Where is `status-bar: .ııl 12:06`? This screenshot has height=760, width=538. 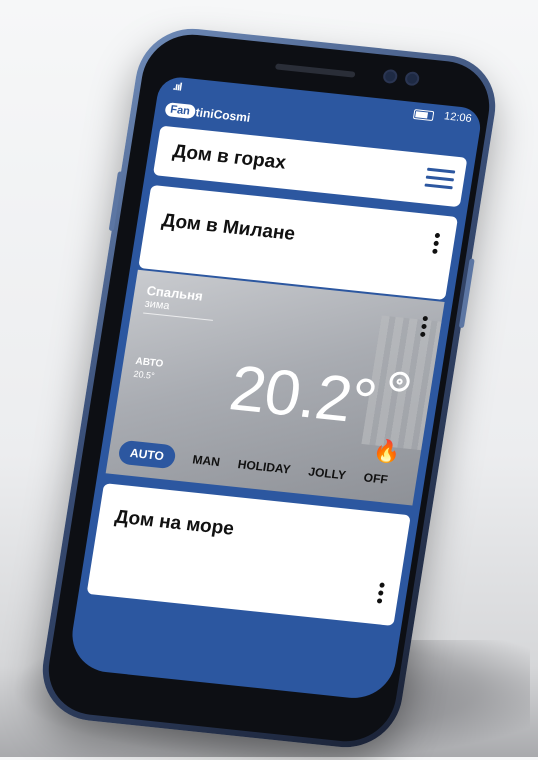 status-bar: .ııl 12:06 is located at coordinates (320, 104).